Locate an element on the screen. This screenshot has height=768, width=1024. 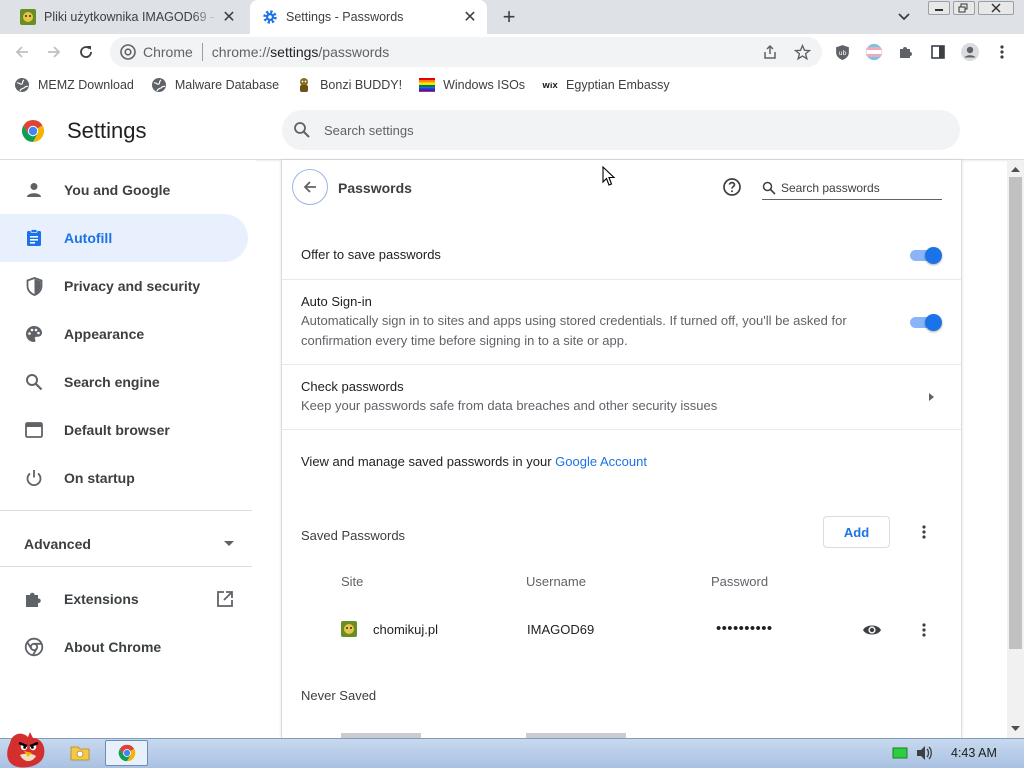
sidebar-item-label: You and Google is located at coordinates (117, 190).